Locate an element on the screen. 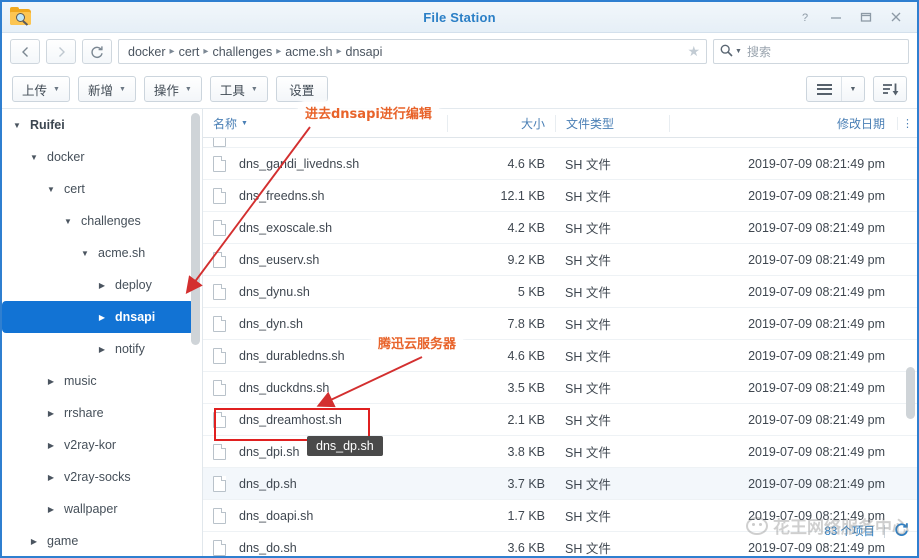 The width and height of the screenshot is (919, 558). file-name: dns_dp.sh is located at coordinates (268, 483).